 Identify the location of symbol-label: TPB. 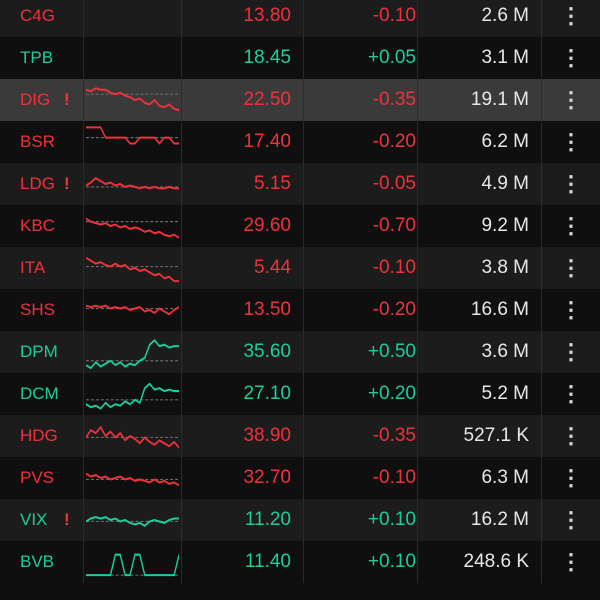
(37, 57).